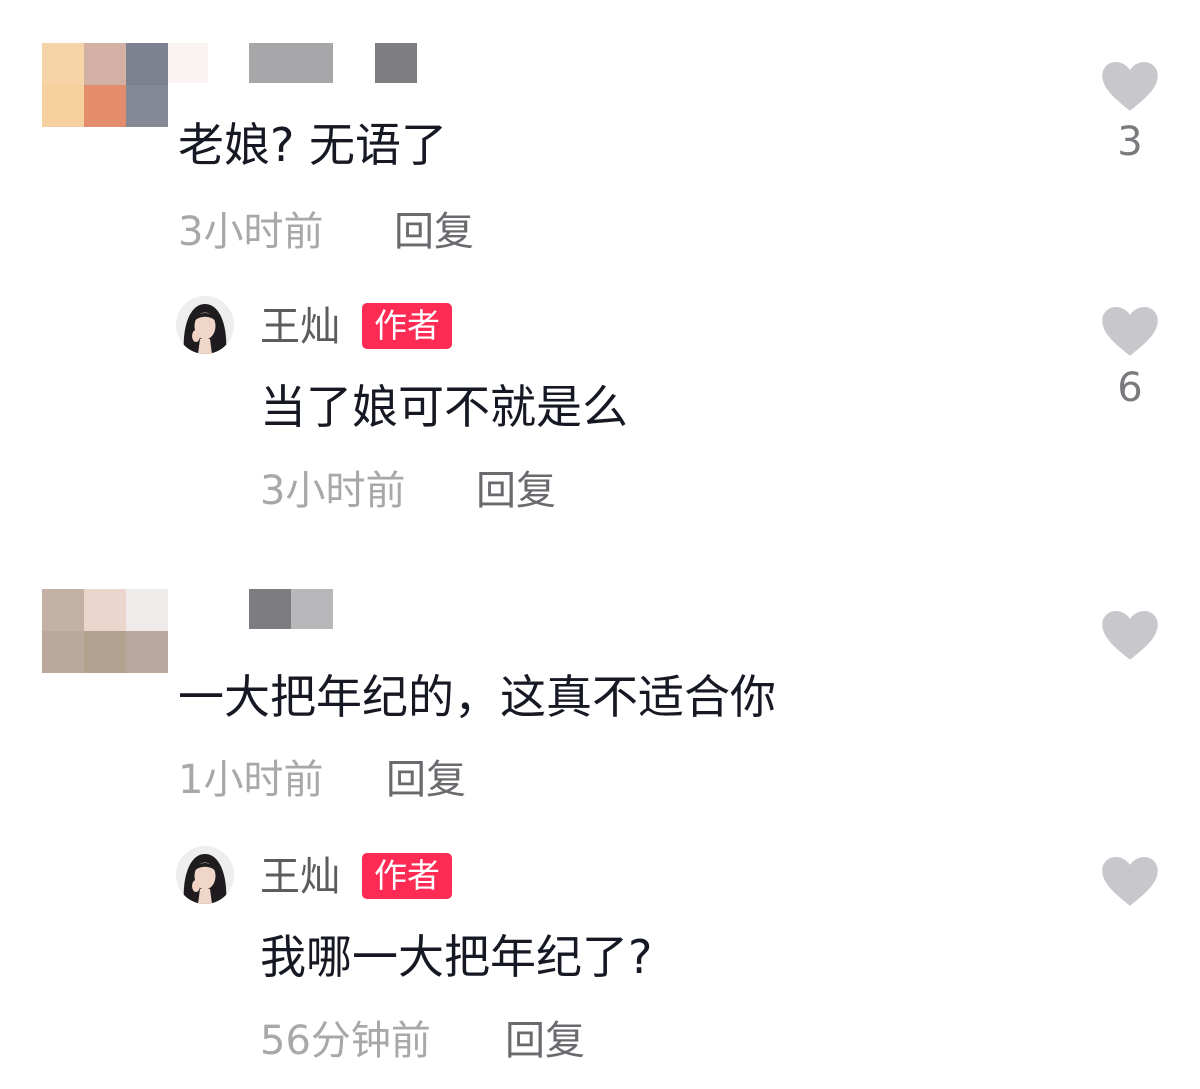 The image size is (1200, 1089). Describe the element at coordinates (251, 232) in the screenshot. I see `comment-time: 3小时前` at that location.